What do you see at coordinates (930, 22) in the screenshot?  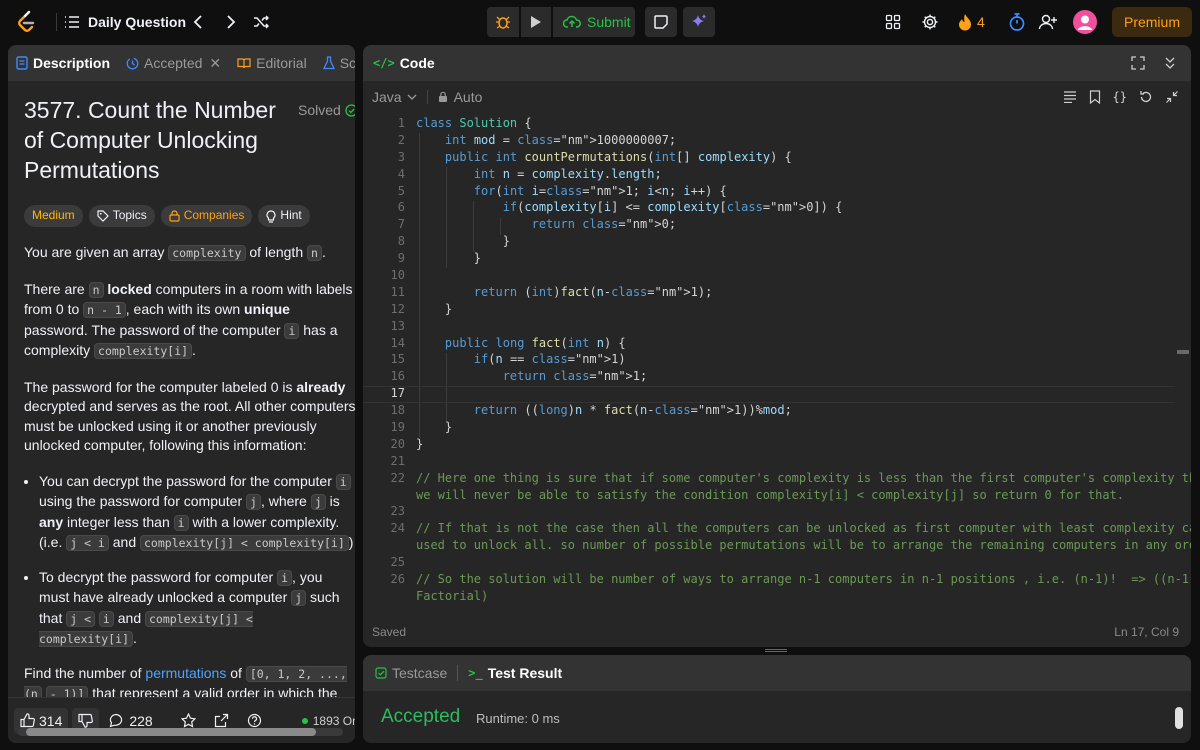 I see `settings-gear-icon` at bounding box center [930, 22].